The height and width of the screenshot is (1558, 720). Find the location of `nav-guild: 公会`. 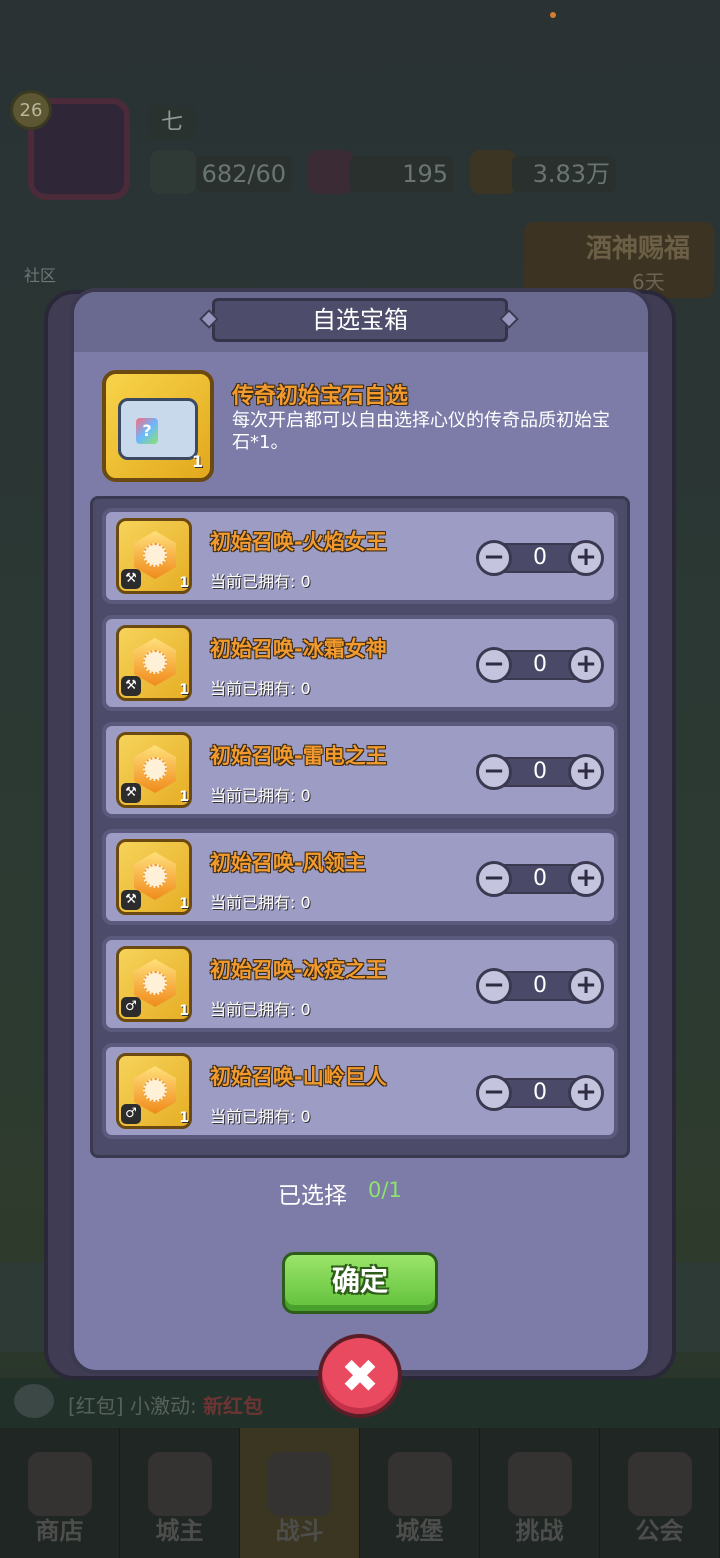

nav-guild: 公会 is located at coordinates (660, 1493).